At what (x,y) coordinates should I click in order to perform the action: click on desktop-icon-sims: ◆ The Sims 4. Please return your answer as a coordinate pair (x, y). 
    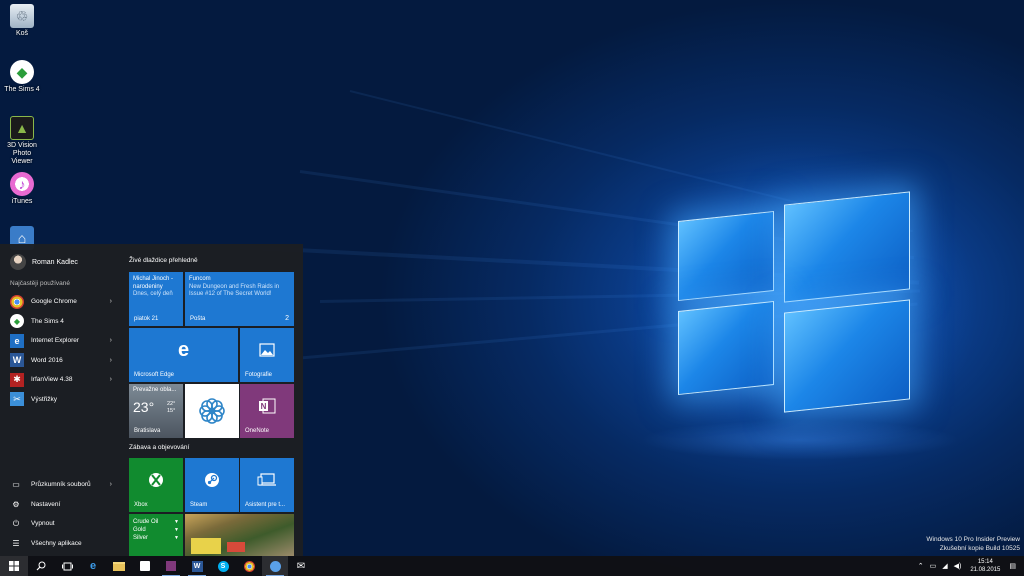
    Looking at the image, I should click on (22, 77).